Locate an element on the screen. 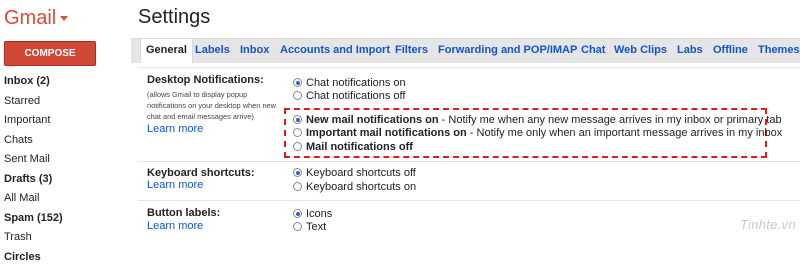  gmail-menu: Gmail is located at coordinates (36, 18).